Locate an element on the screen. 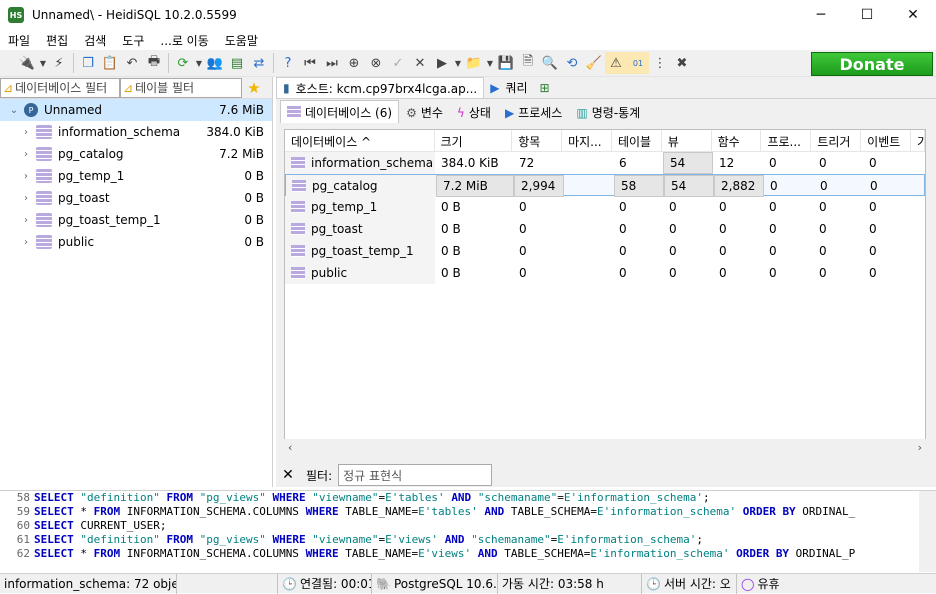  last-record-icon: ⏭ is located at coordinates (332, 63).